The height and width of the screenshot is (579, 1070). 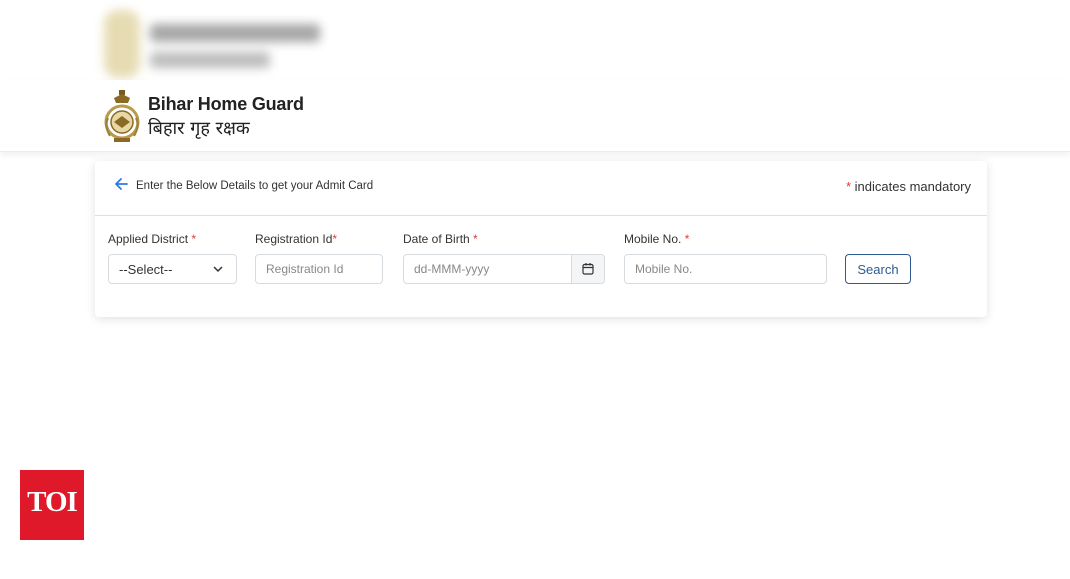 I want to click on mandatory-text: indicates mandatory, so click(x=911, y=186).